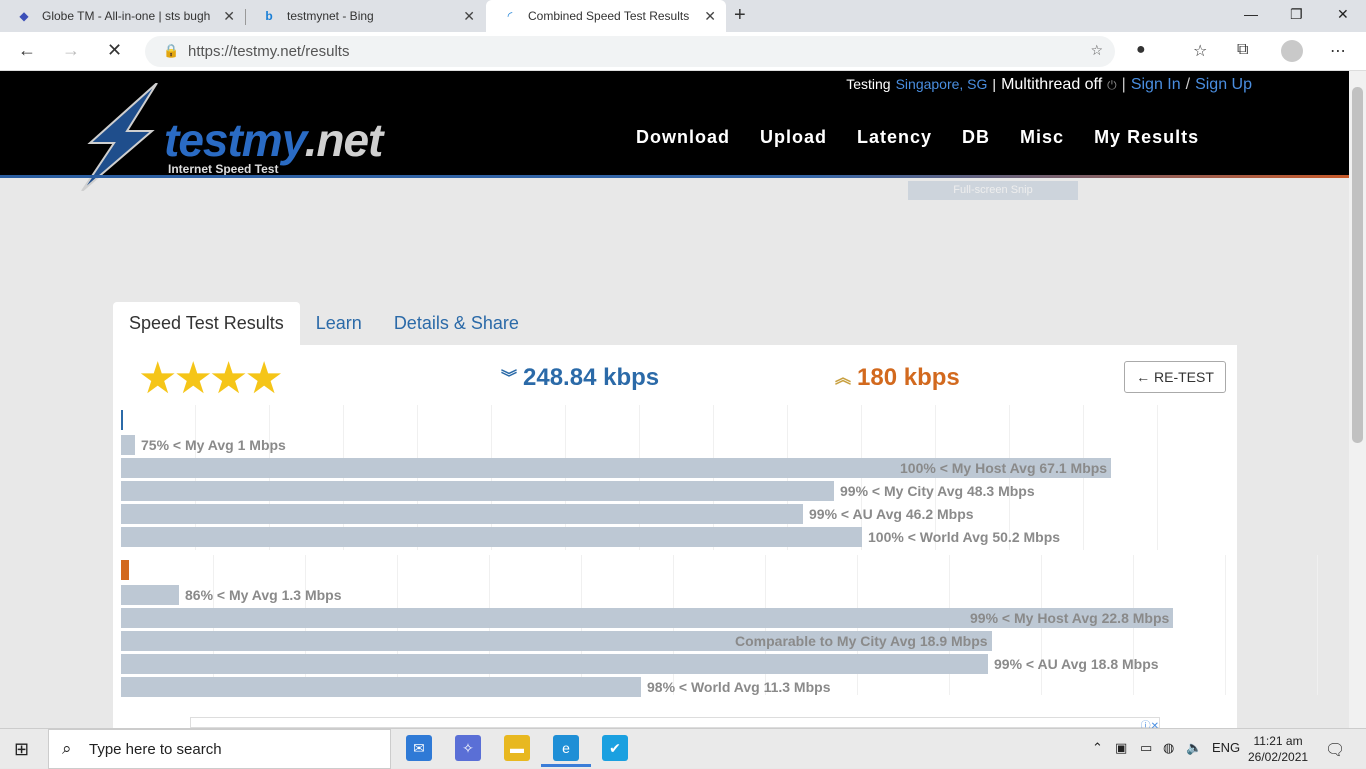 The image size is (1366, 769). I want to click on nav-misc: Misc, so click(1042, 137).